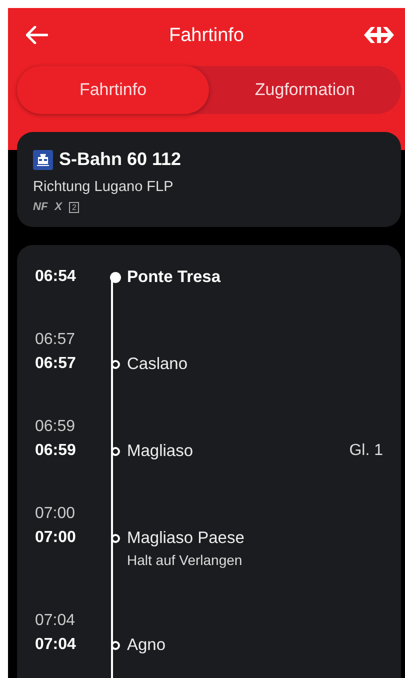 The image size is (405, 678). Describe the element at coordinates (74, 207) in the screenshot. I see `class-badge: 2` at that location.